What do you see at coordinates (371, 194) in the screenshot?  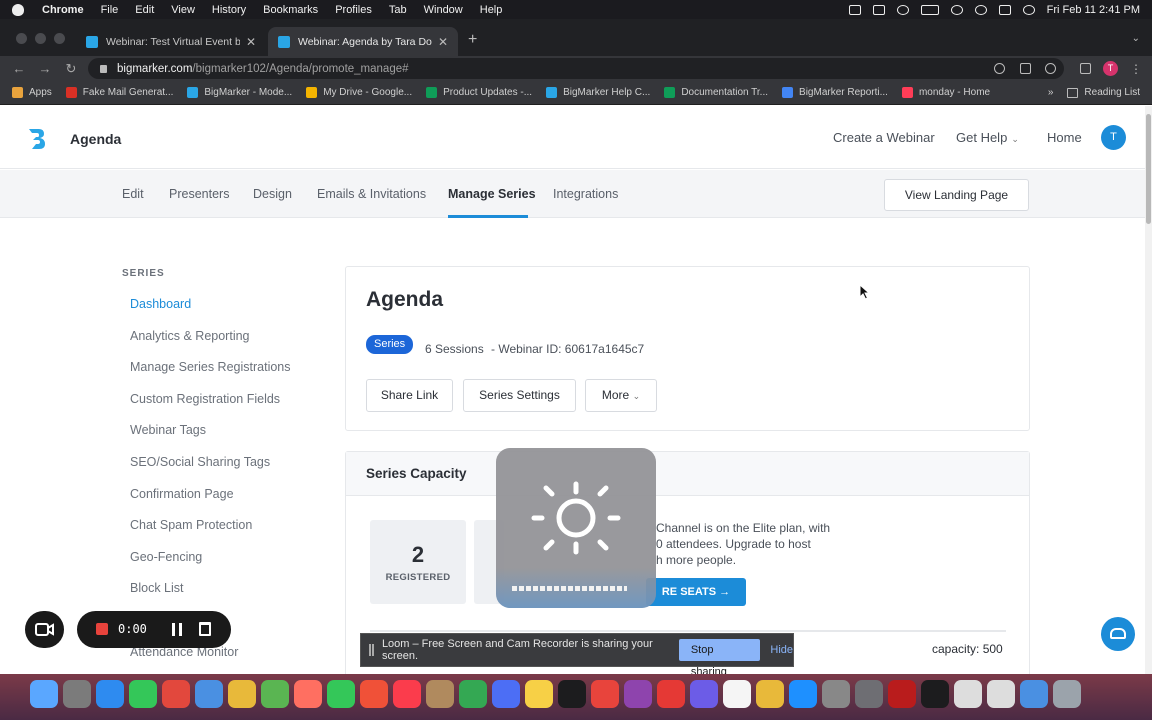 I see `tab-emails-invitations: Emails & Invitations` at bounding box center [371, 194].